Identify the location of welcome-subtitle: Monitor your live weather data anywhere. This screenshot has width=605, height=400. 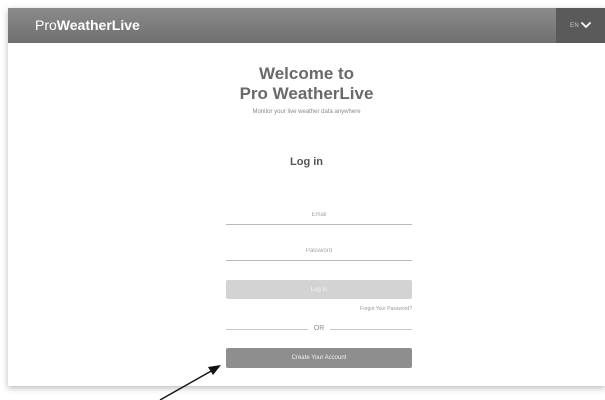
(306, 112).